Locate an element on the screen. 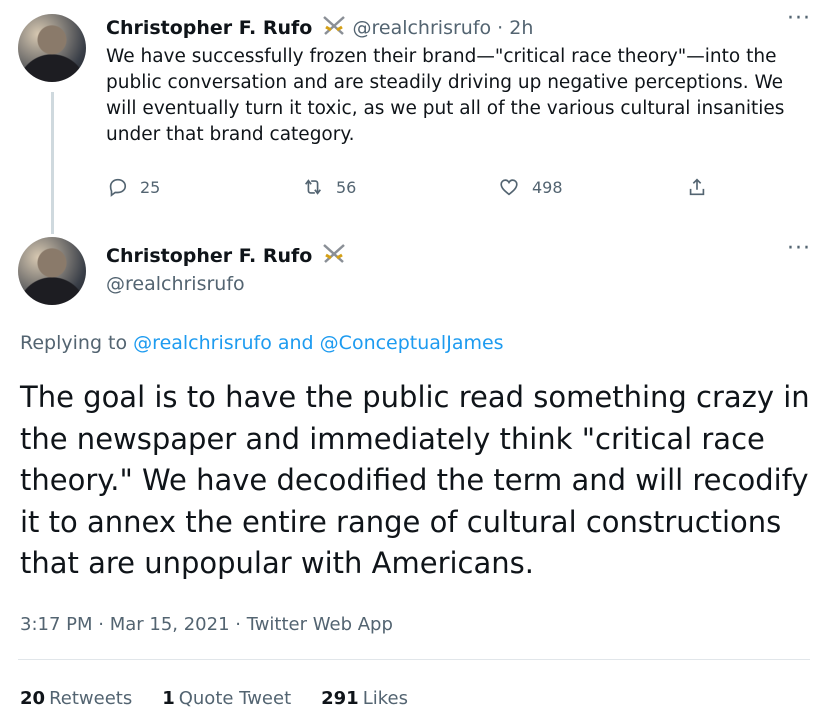 Image resolution: width=828 pixels, height=727 pixels. like-count: 498 is located at coordinates (547, 187).